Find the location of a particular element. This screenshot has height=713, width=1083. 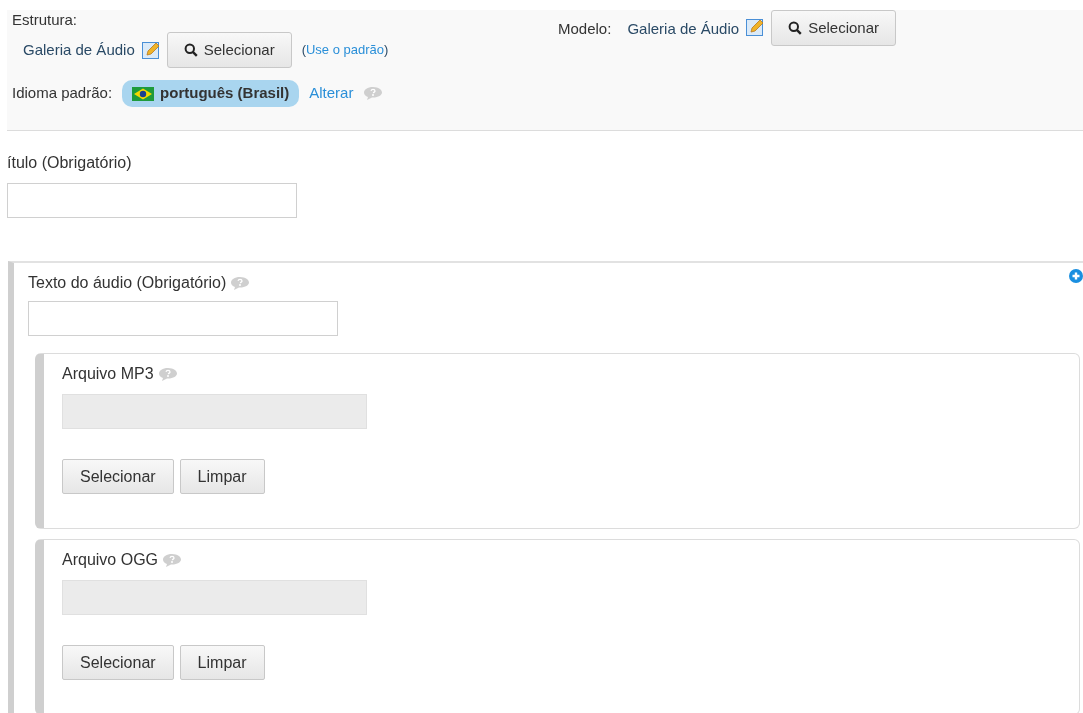

parenthesis: ) is located at coordinates (386, 50).